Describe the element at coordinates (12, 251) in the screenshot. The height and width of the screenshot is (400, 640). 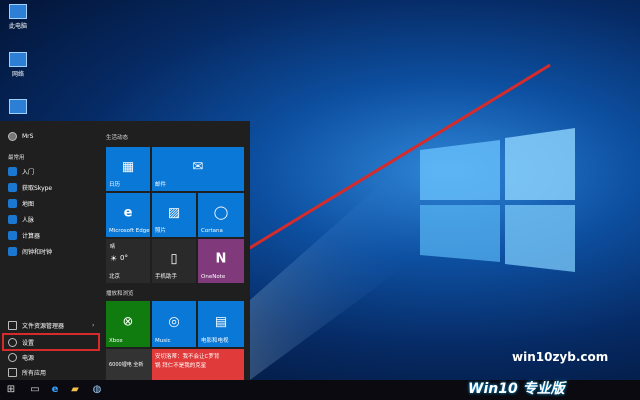
I see `clock-icon` at that location.